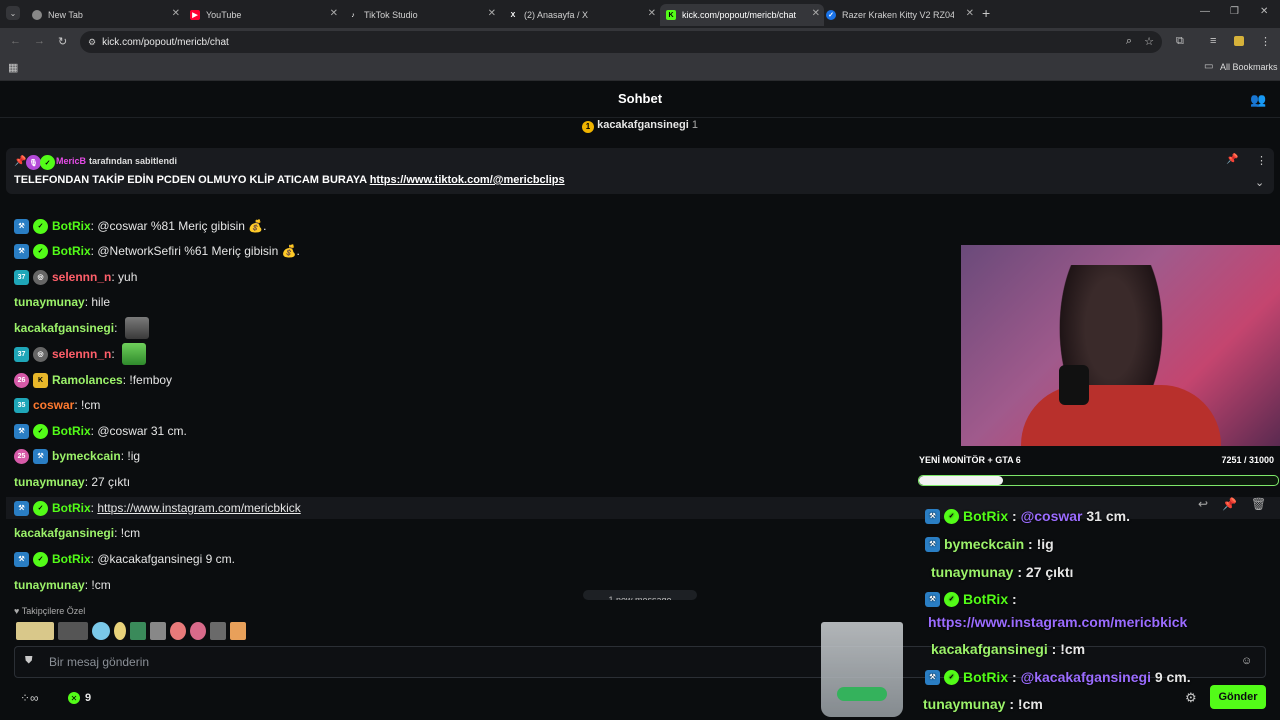  I want to click on menu-icon: ⋮, so click(1265, 41).